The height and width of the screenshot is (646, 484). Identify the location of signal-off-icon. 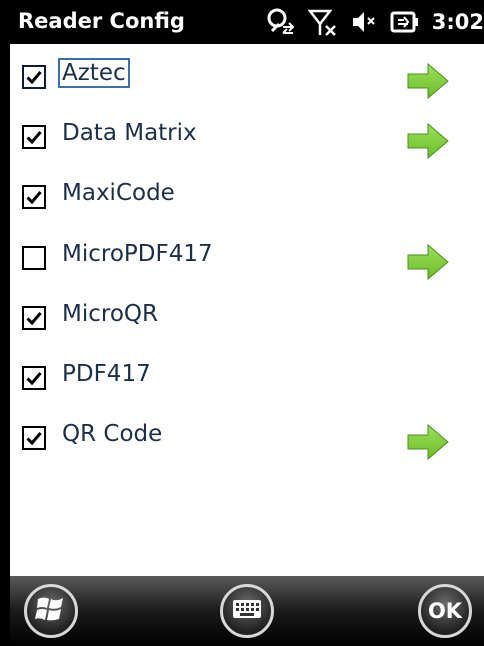
(322, 22).